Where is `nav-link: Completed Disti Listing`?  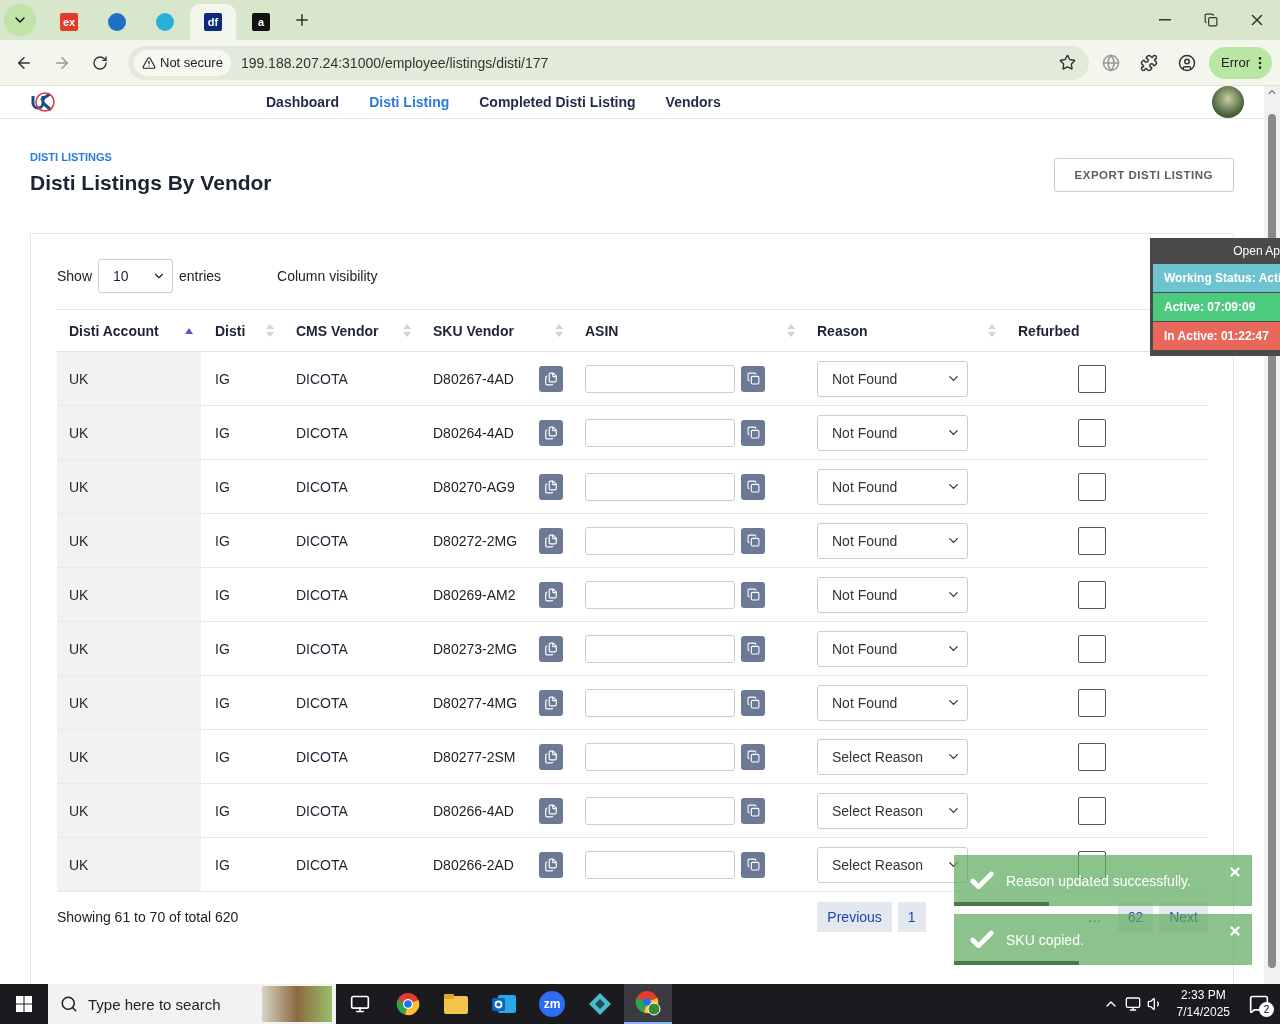 nav-link: Completed Disti Listing is located at coordinates (557, 102).